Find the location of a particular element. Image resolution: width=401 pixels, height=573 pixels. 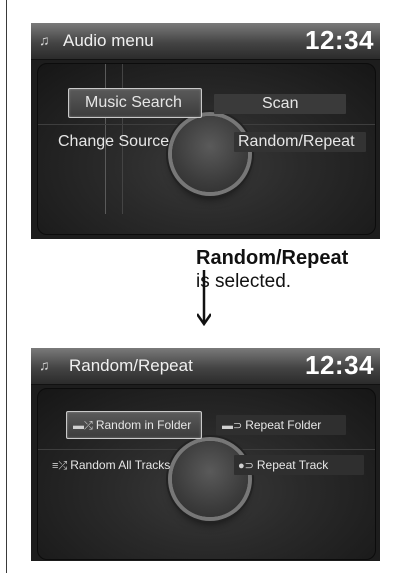

title-bar: ♫ Audio menu 12:34 is located at coordinates (205, 41).